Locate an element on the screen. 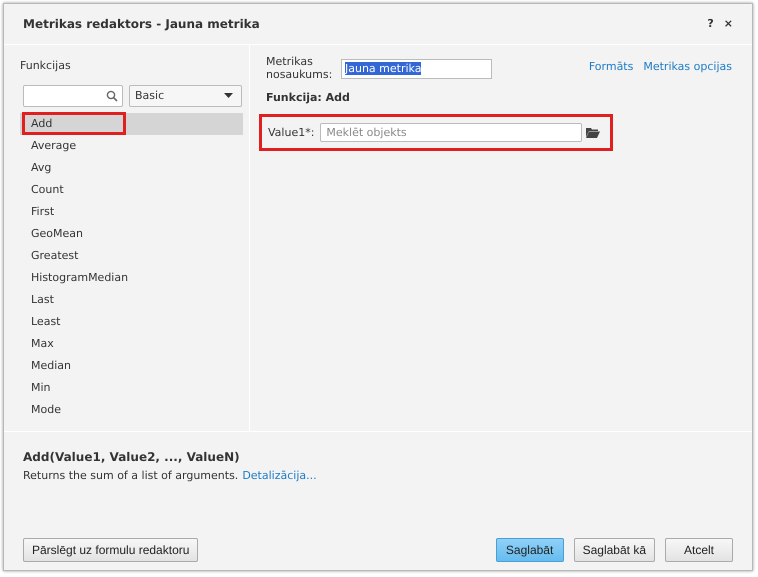 The width and height of the screenshot is (758, 577). window-title: Metrikas redaktors - Jauna metrika is located at coordinates (141, 23).